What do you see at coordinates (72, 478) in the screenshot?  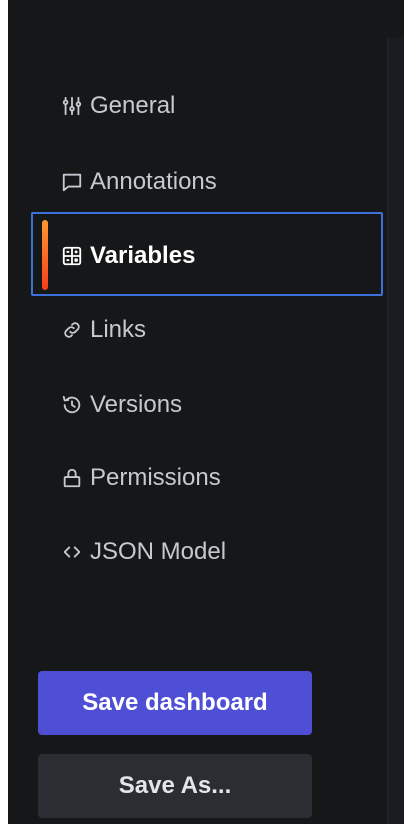 I see `lock-icon` at bounding box center [72, 478].